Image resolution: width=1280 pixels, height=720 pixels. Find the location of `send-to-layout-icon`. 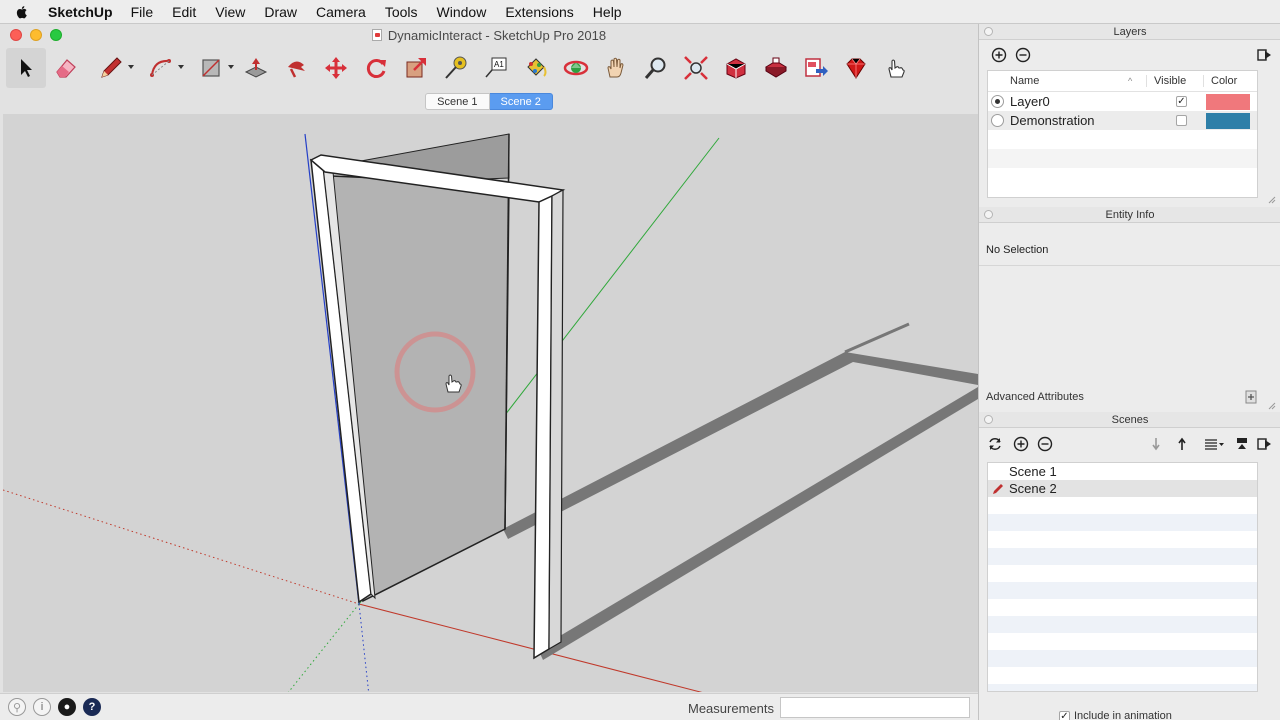

send-to-layout-icon is located at coordinates (816, 67).